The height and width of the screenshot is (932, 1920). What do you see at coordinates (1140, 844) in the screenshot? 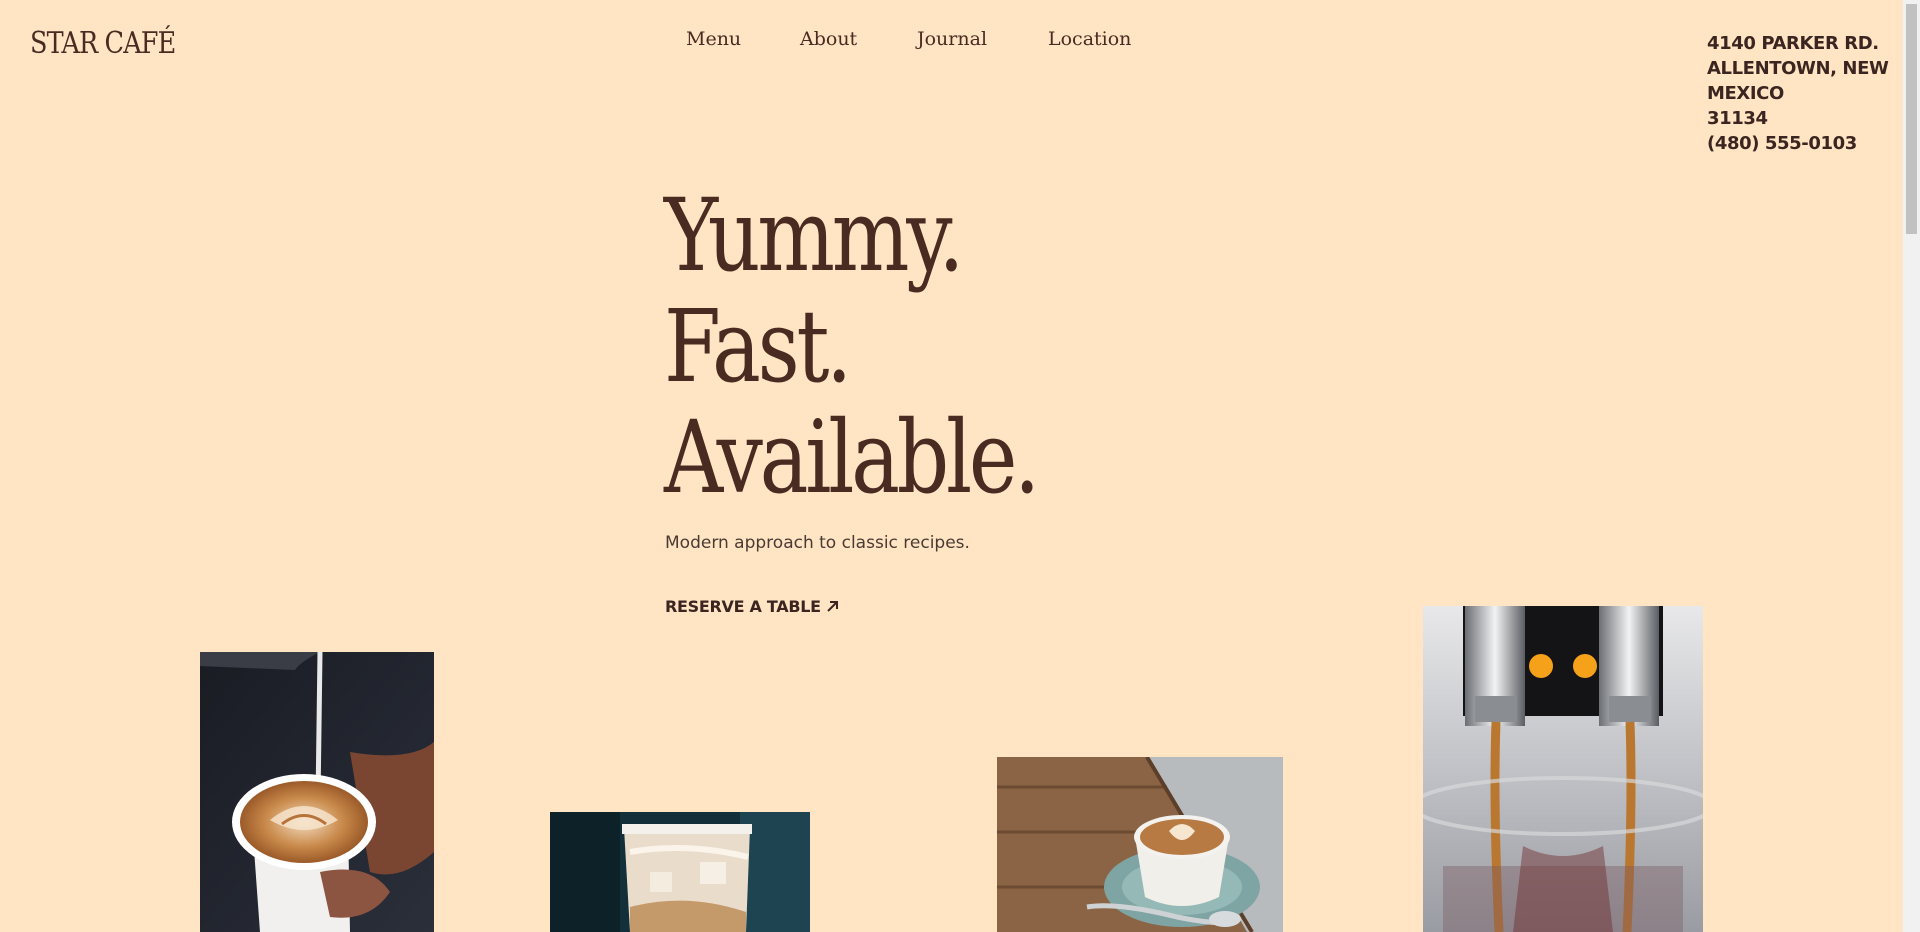
I see `cappuccino-on-table-photo` at bounding box center [1140, 844].